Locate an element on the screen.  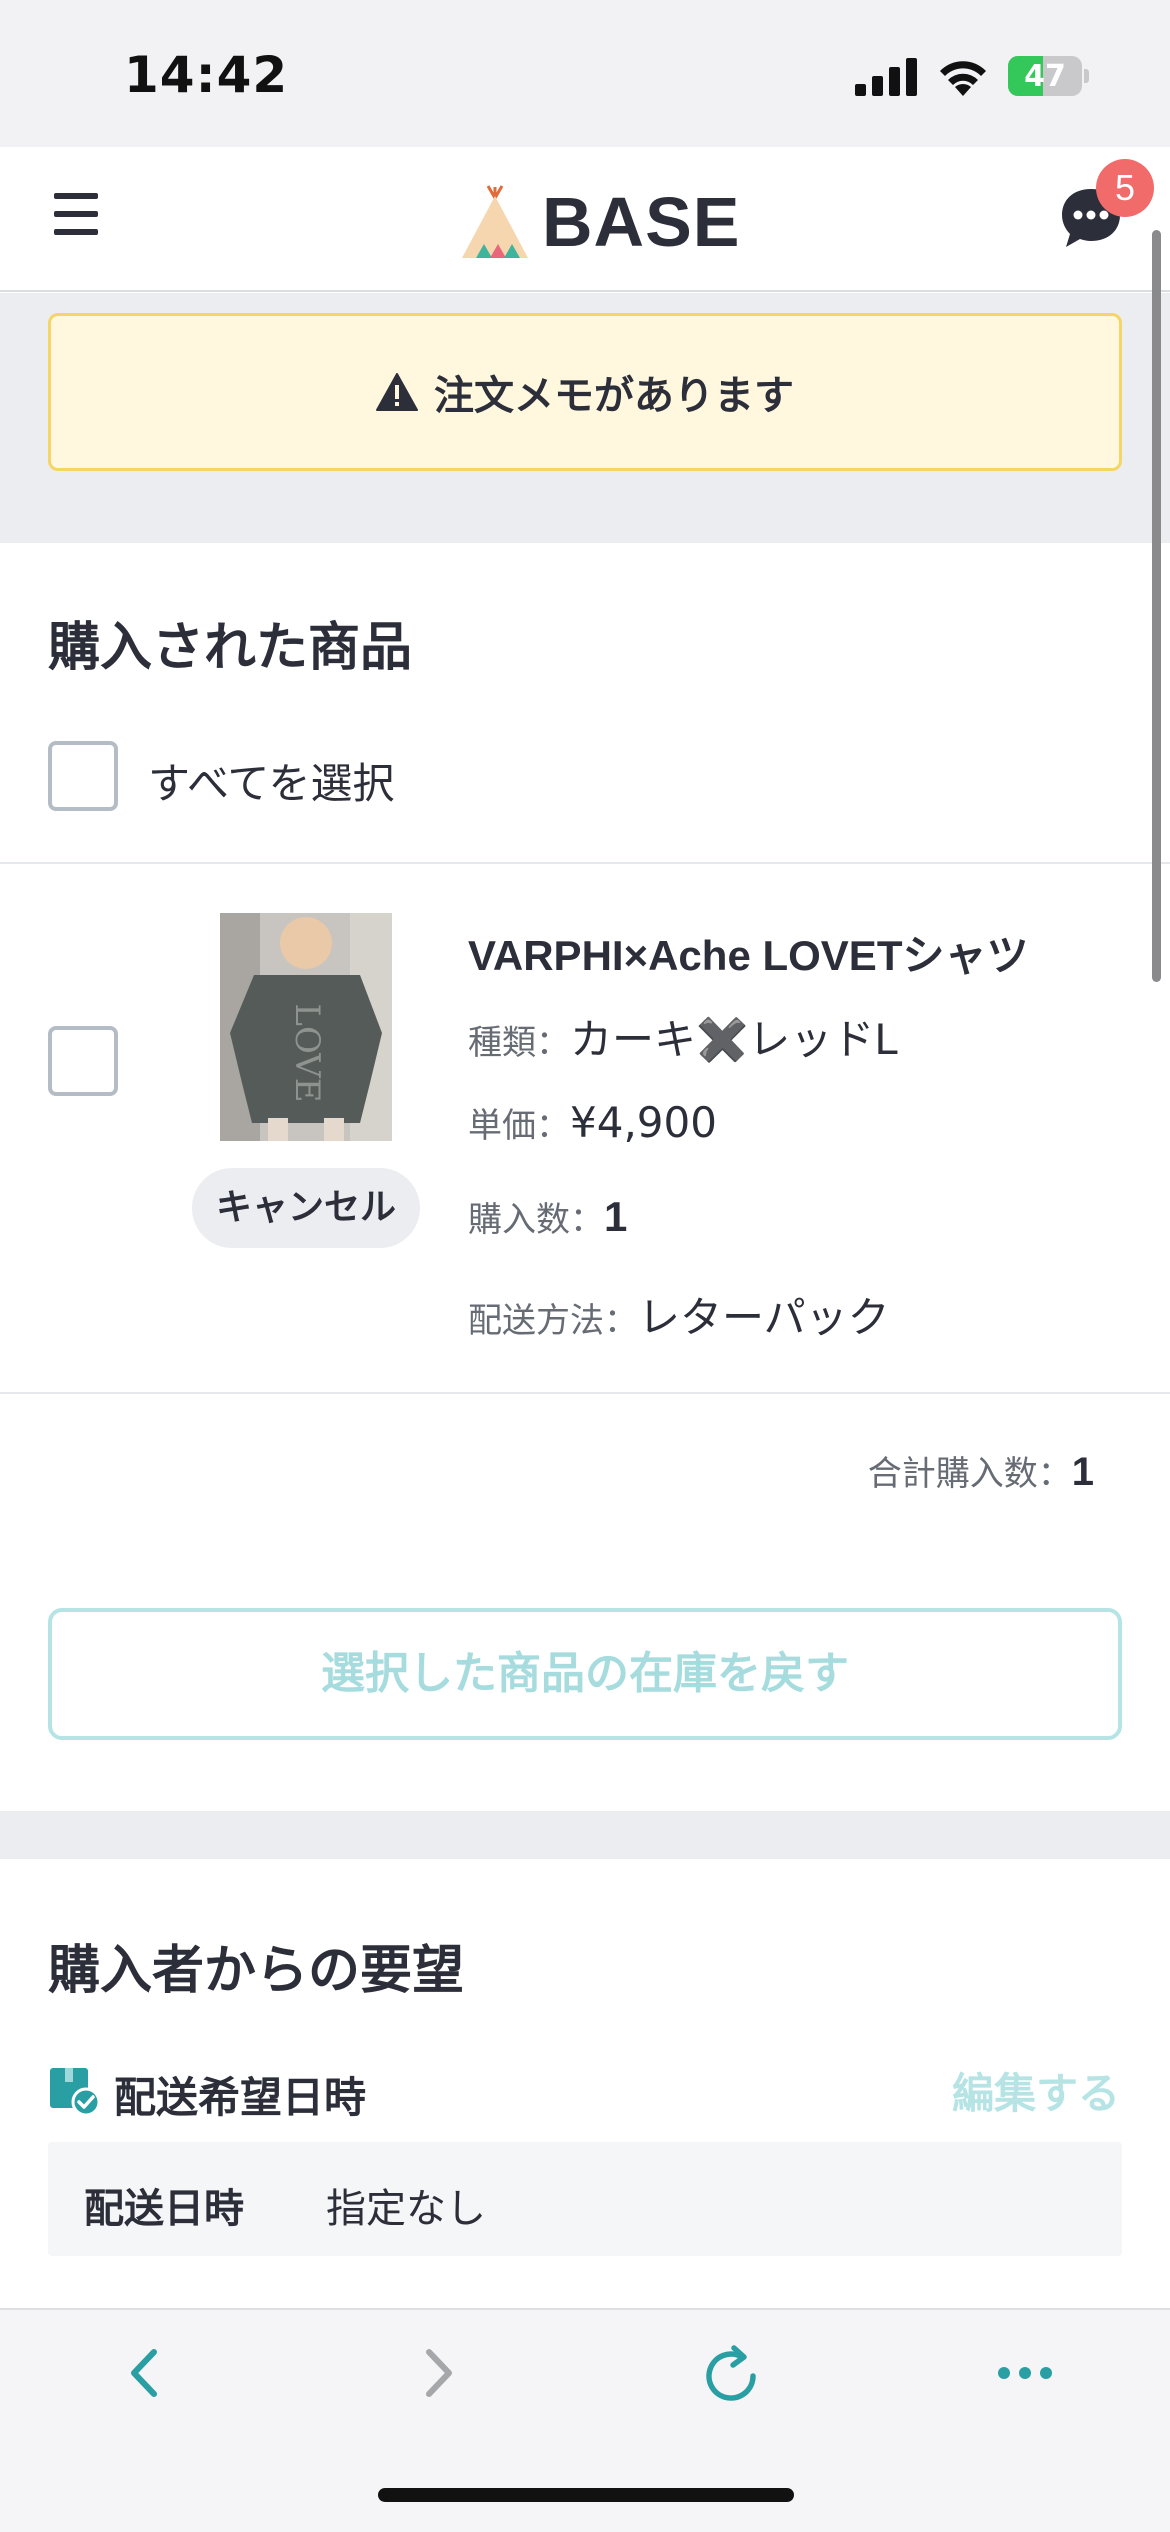
product-shipping-row: 配送方法： レターパック is located at coordinates (679, 1314).